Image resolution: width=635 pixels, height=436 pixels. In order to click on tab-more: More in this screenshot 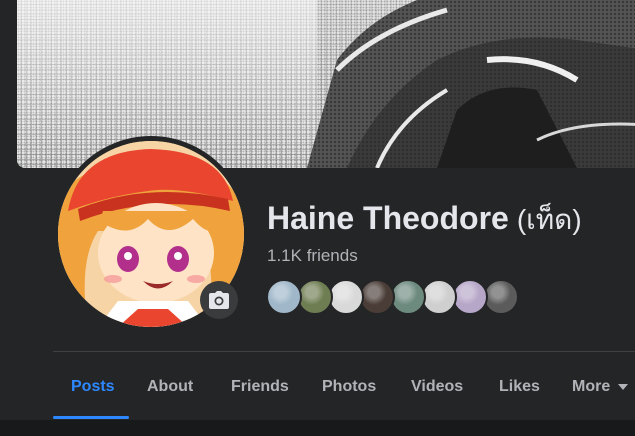, I will do `click(600, 387)`.